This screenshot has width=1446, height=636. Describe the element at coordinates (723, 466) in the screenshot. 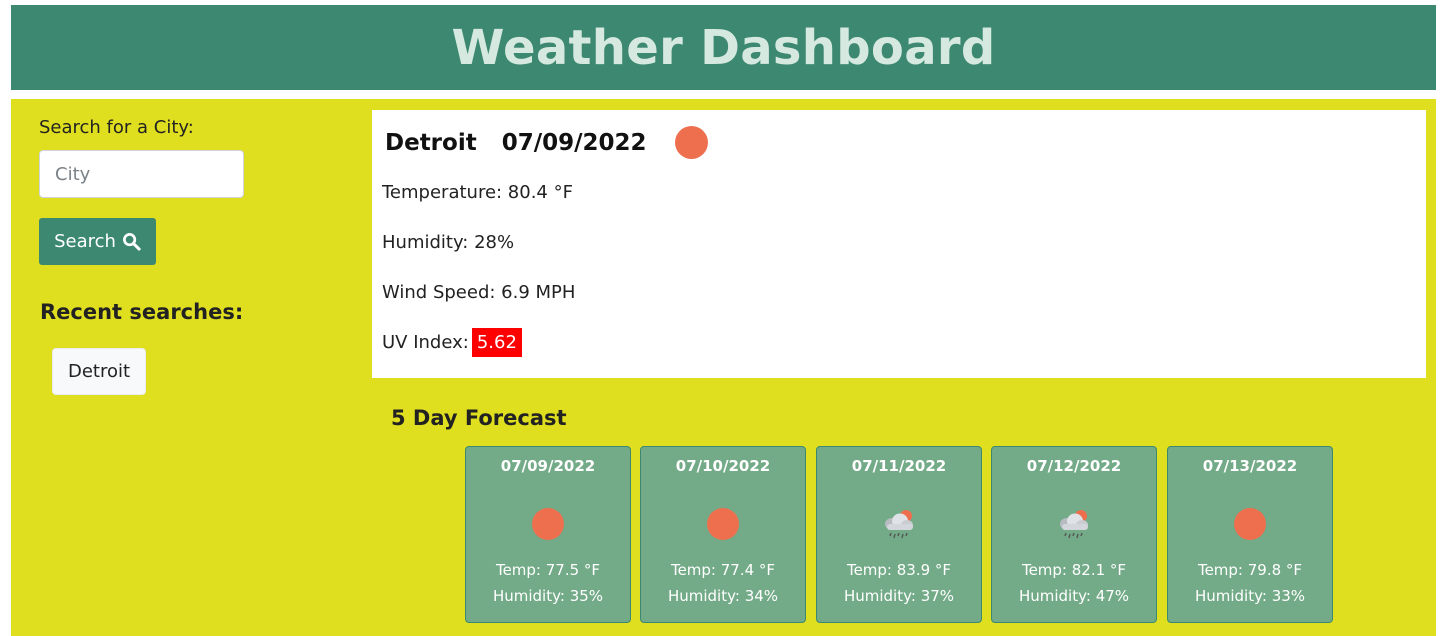

I see `forecast-date: 07/10/2022` at that location.